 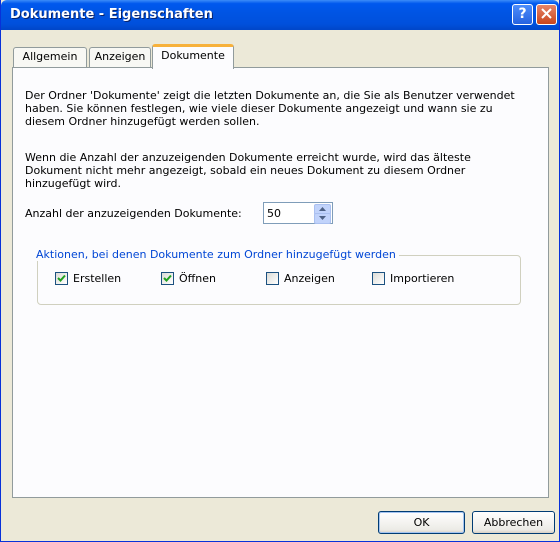 I want to click on help-button: ?, so click(x=522, y=14).